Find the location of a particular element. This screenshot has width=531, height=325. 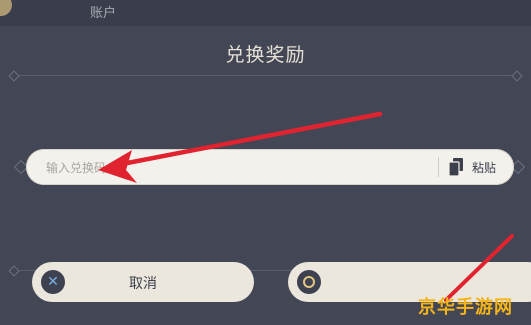

circle-icon is located at coordinates (309, 282).